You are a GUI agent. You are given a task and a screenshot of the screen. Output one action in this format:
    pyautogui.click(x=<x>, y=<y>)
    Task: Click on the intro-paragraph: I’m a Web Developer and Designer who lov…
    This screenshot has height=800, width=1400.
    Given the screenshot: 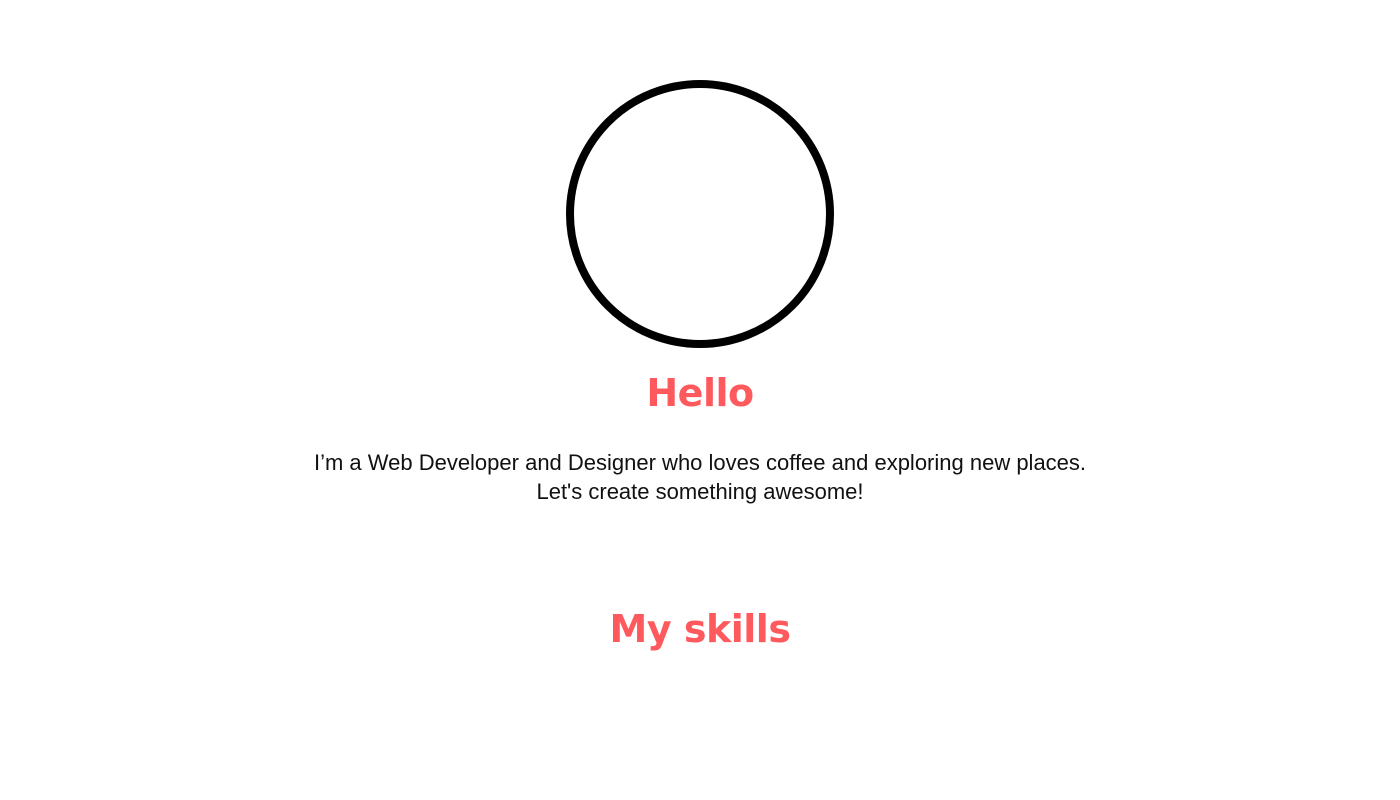 What is the action you would take?
    pyautogui.click(x=700, y=477)
    